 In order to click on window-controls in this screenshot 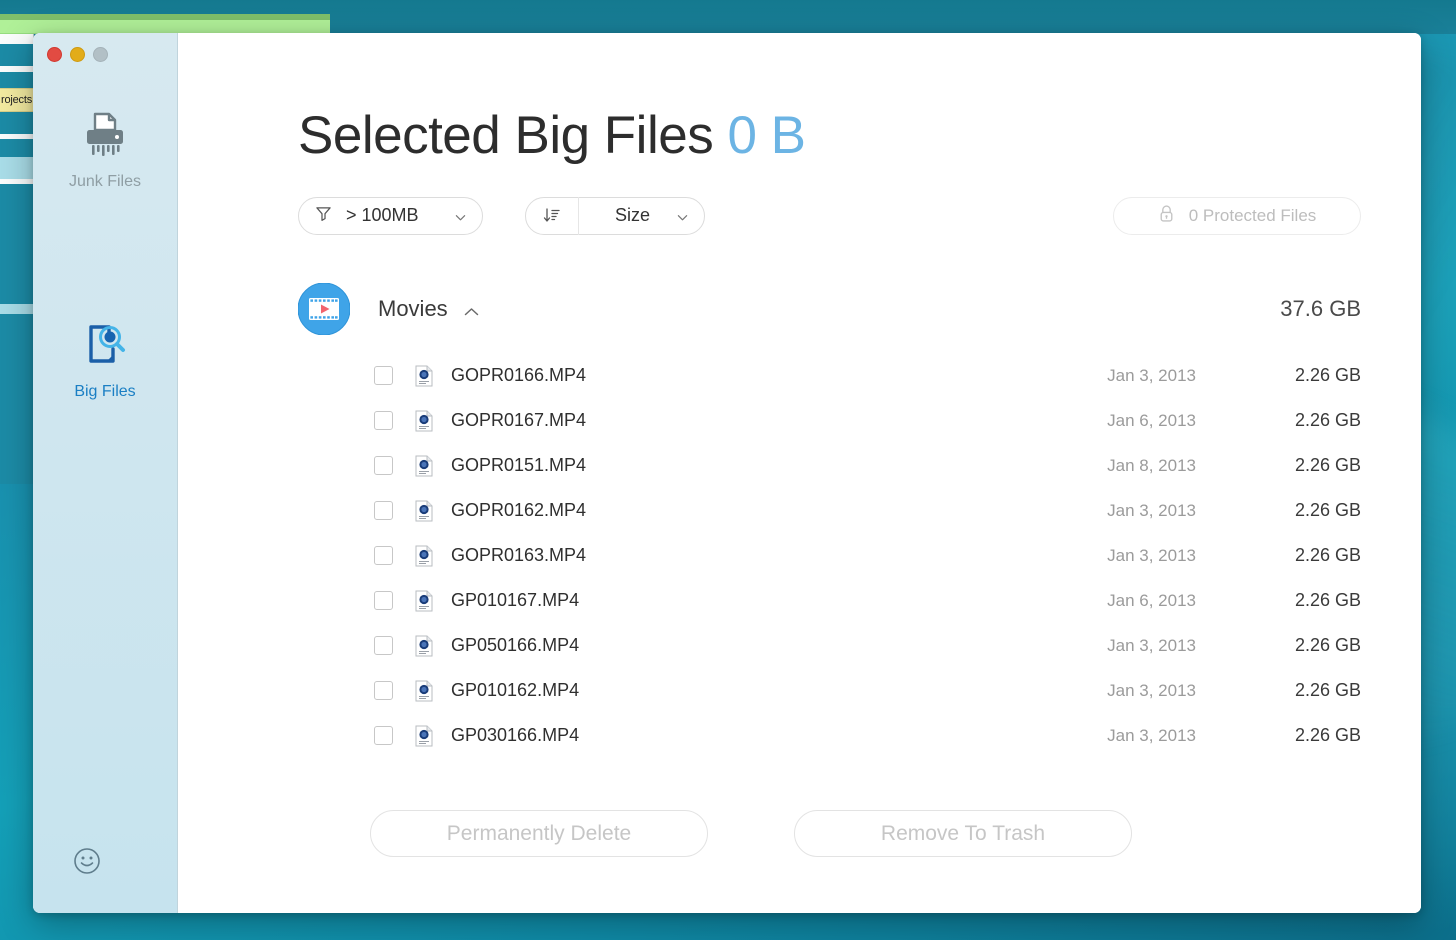, I will do `click(105, 47)`.